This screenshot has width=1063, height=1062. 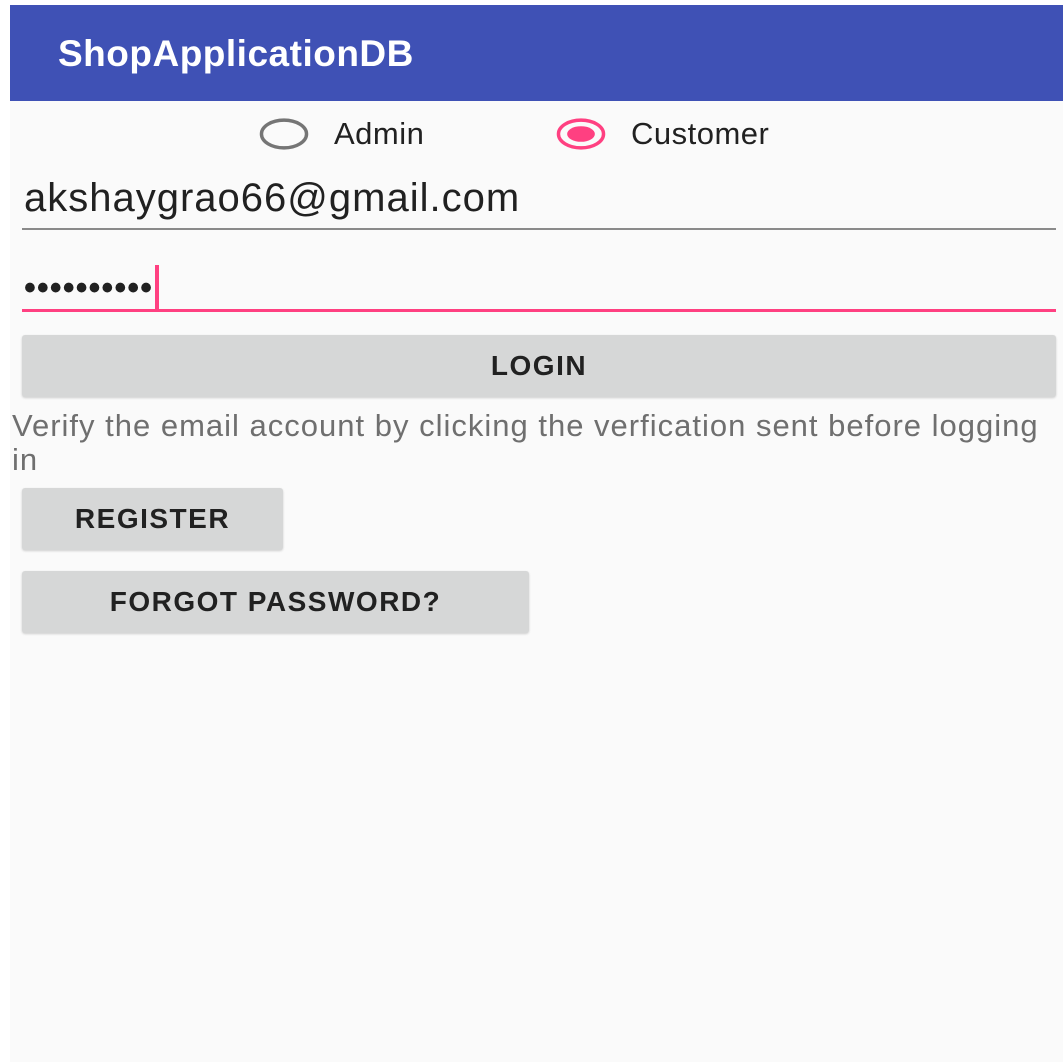 What do you see at coordinates (89, 287) in the screenshot?
I see `password-masked-text: ••••••••••` at bounding box center [89, 287].